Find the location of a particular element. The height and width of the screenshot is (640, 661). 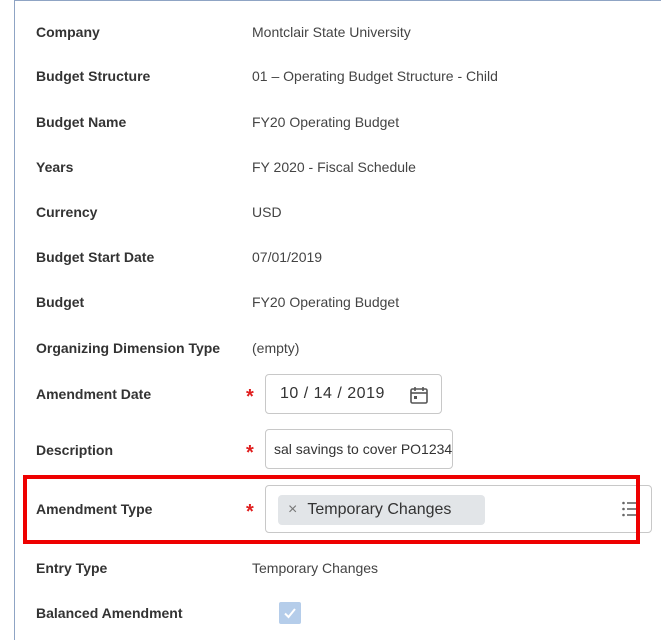

amendment-type-input: × Temporary Changes is located at coordinates (458, 509).